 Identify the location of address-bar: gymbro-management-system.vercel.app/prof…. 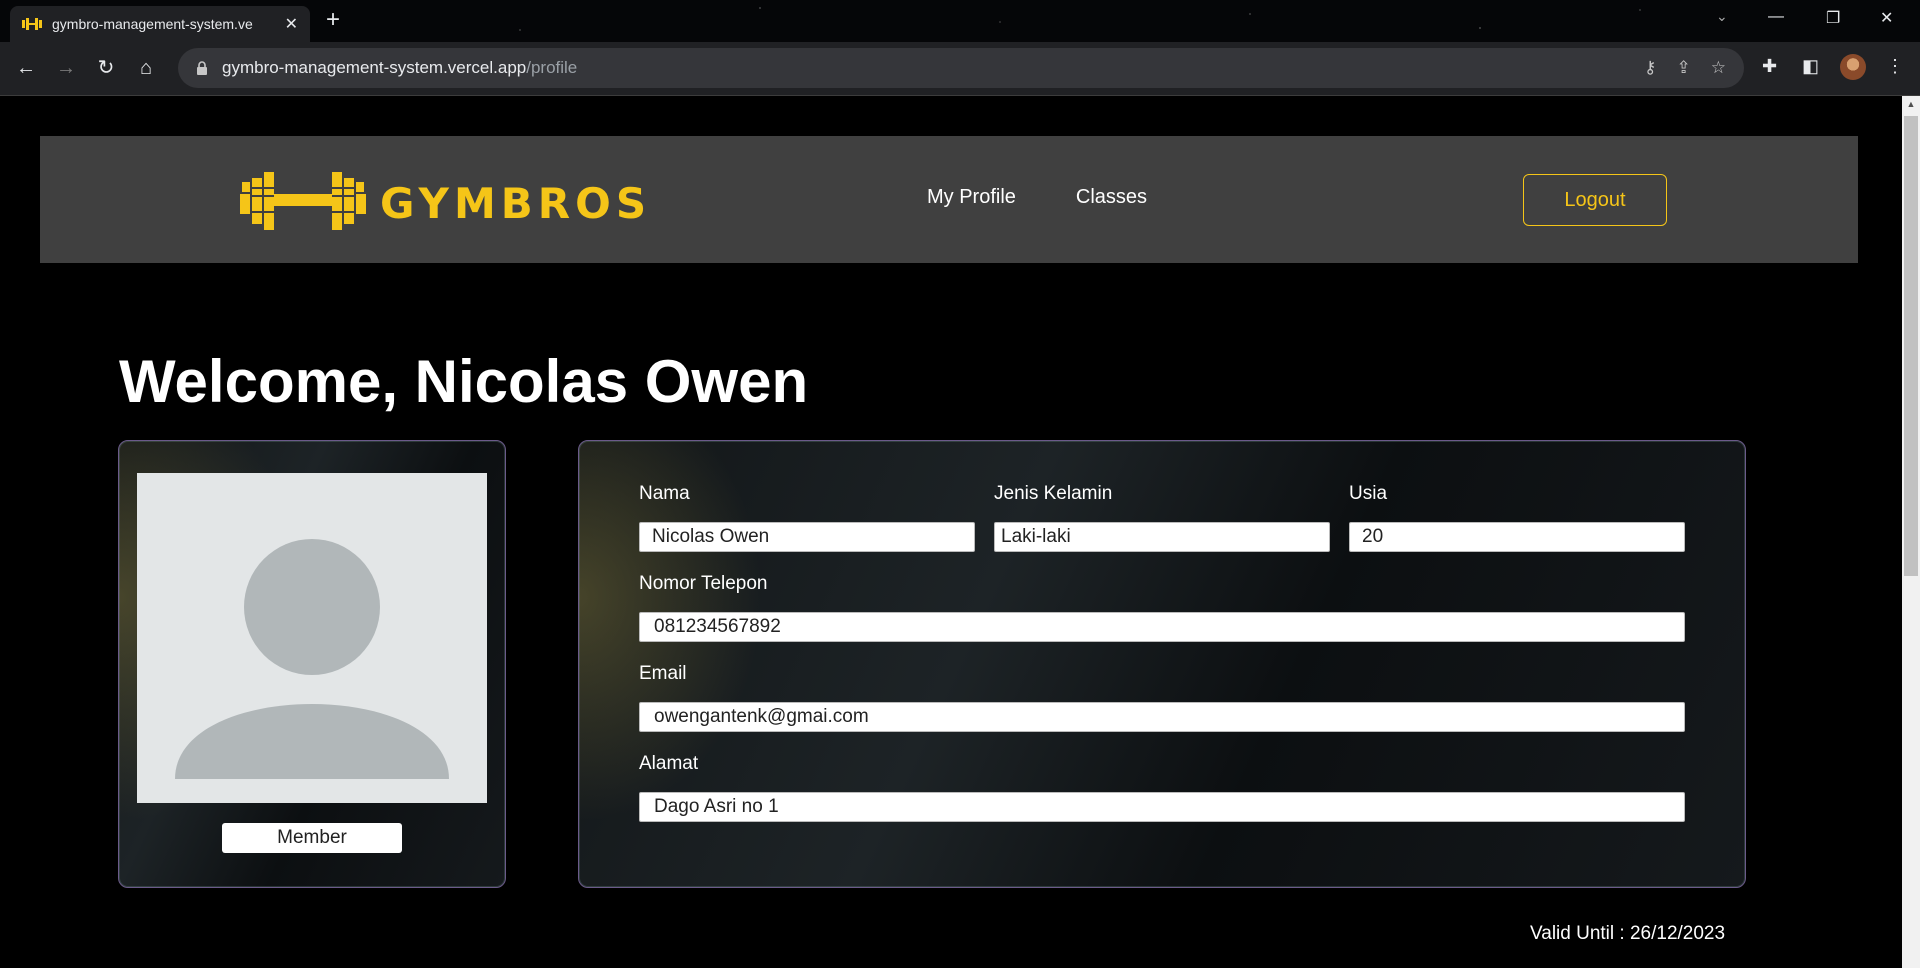
(961, 68).